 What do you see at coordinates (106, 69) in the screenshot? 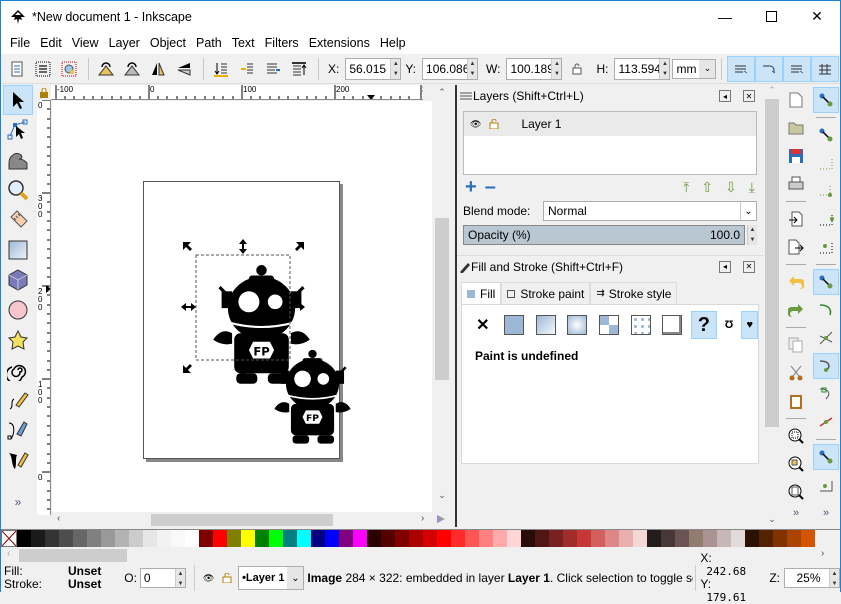
I see `rotate-ccw-button` at bounding box center [106, 69].